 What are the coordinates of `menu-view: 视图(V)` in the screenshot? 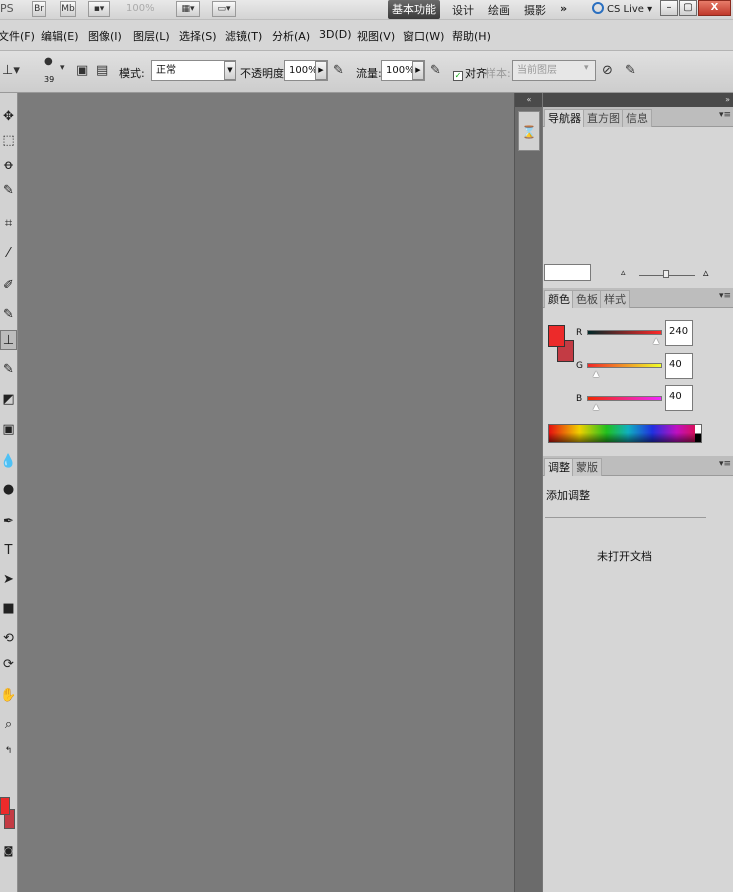 It's located at (376, 36).